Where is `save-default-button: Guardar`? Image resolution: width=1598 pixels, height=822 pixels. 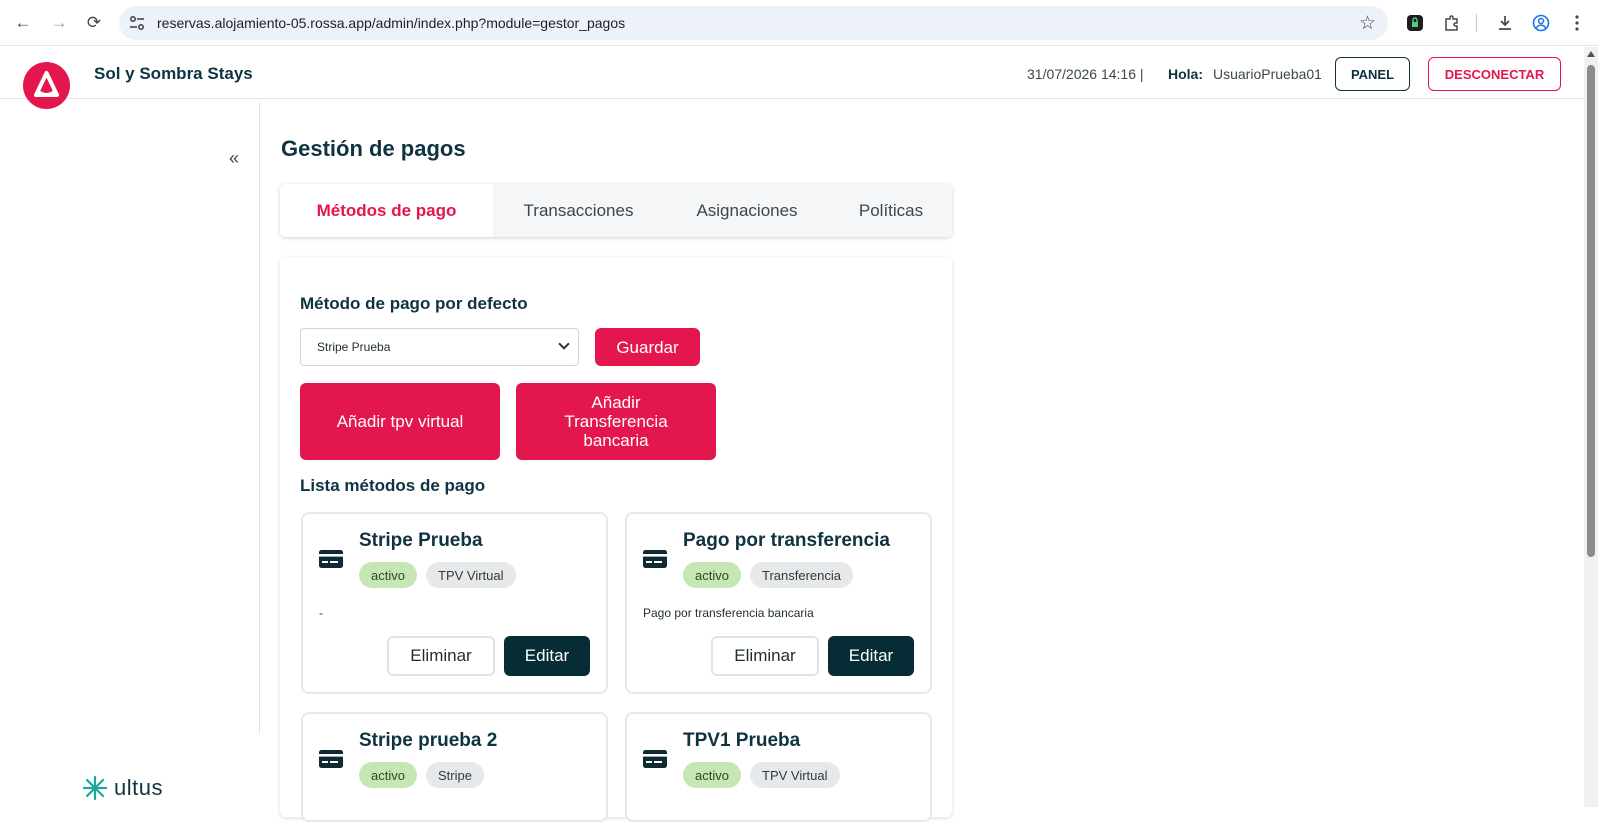
save-default-button: Guardar is located at coordinates (647, 347).